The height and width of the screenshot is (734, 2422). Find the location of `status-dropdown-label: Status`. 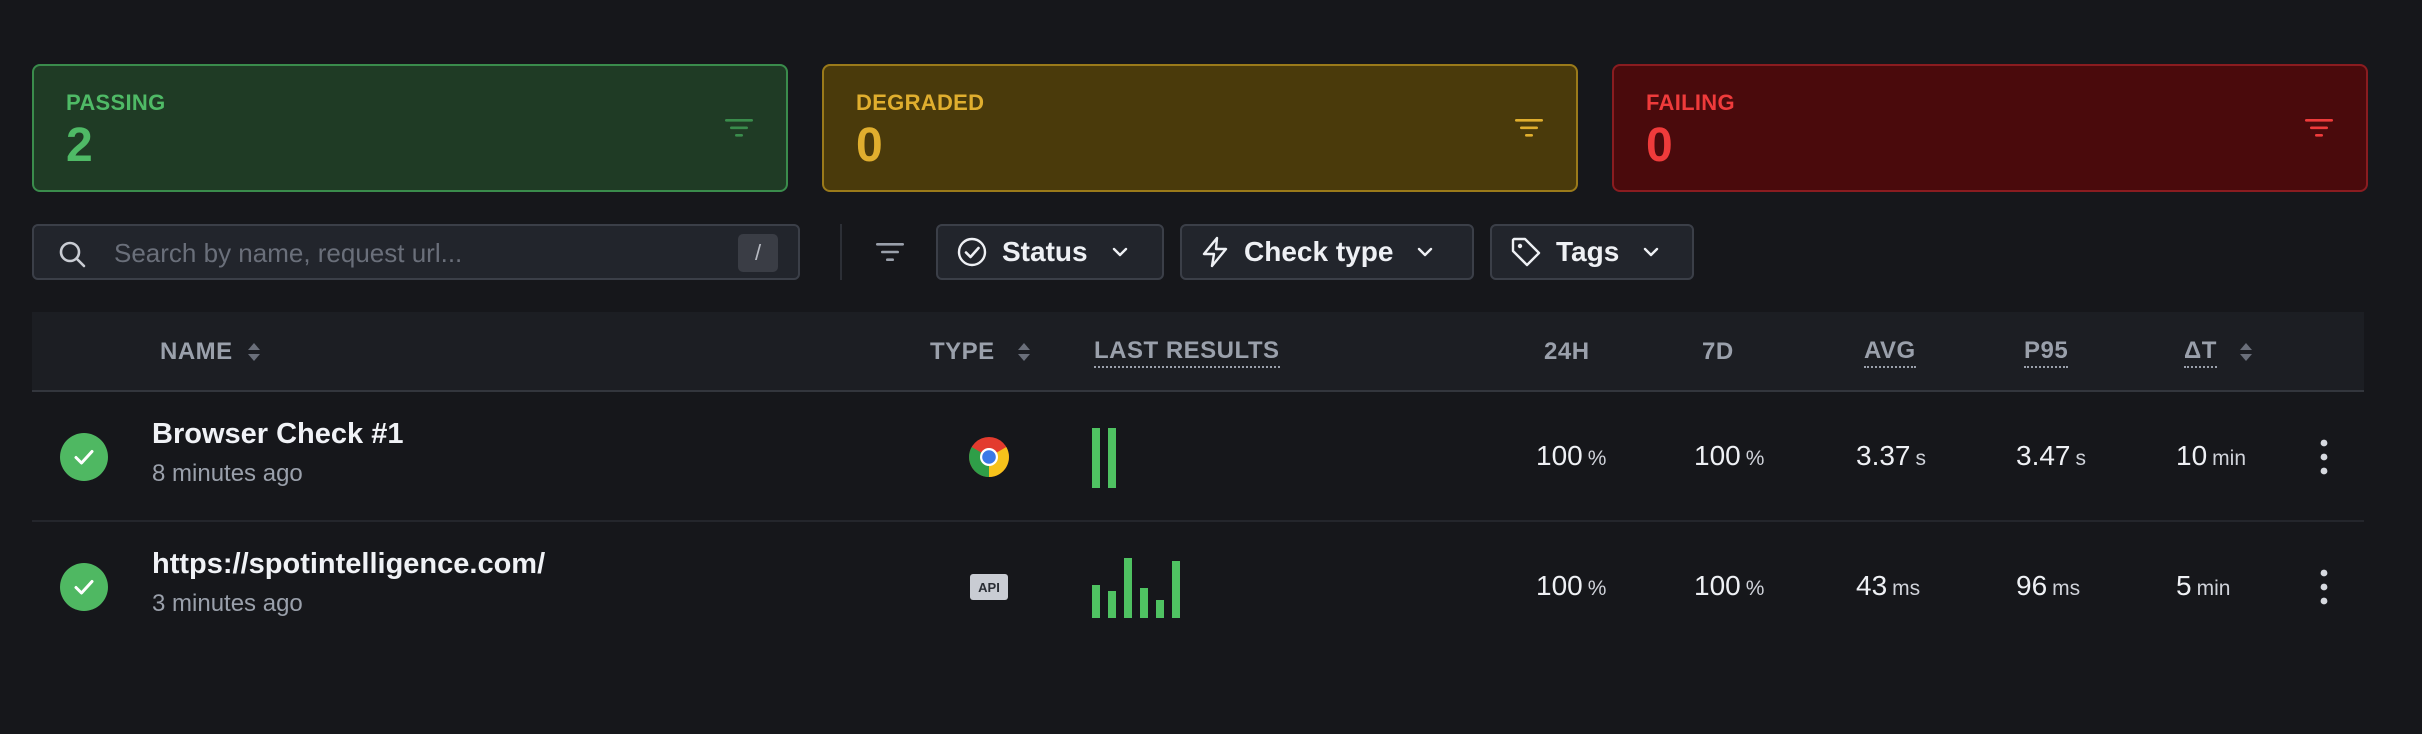

status-dropdown-label: Status is located at coordinates (1045, 251).